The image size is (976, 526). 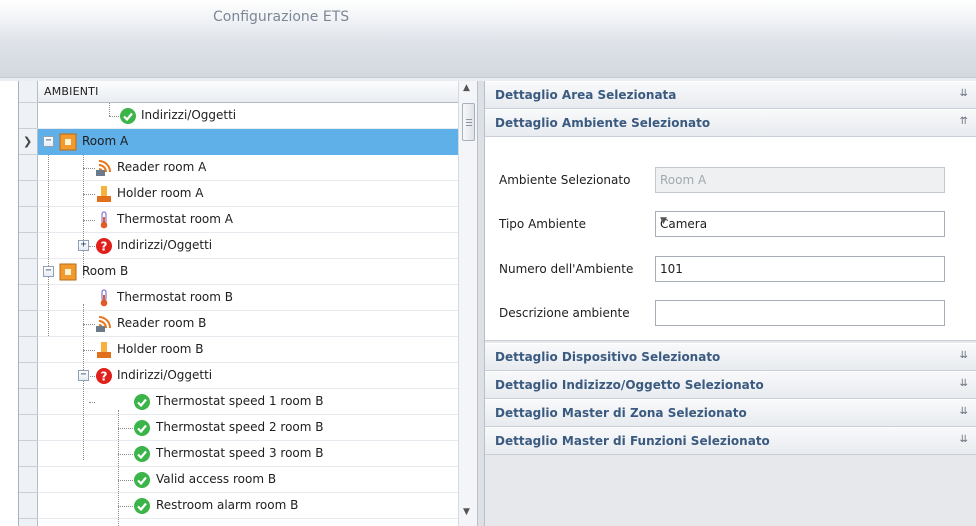 I want to click on scrollbar-thumb, so click(x=468, y=122).